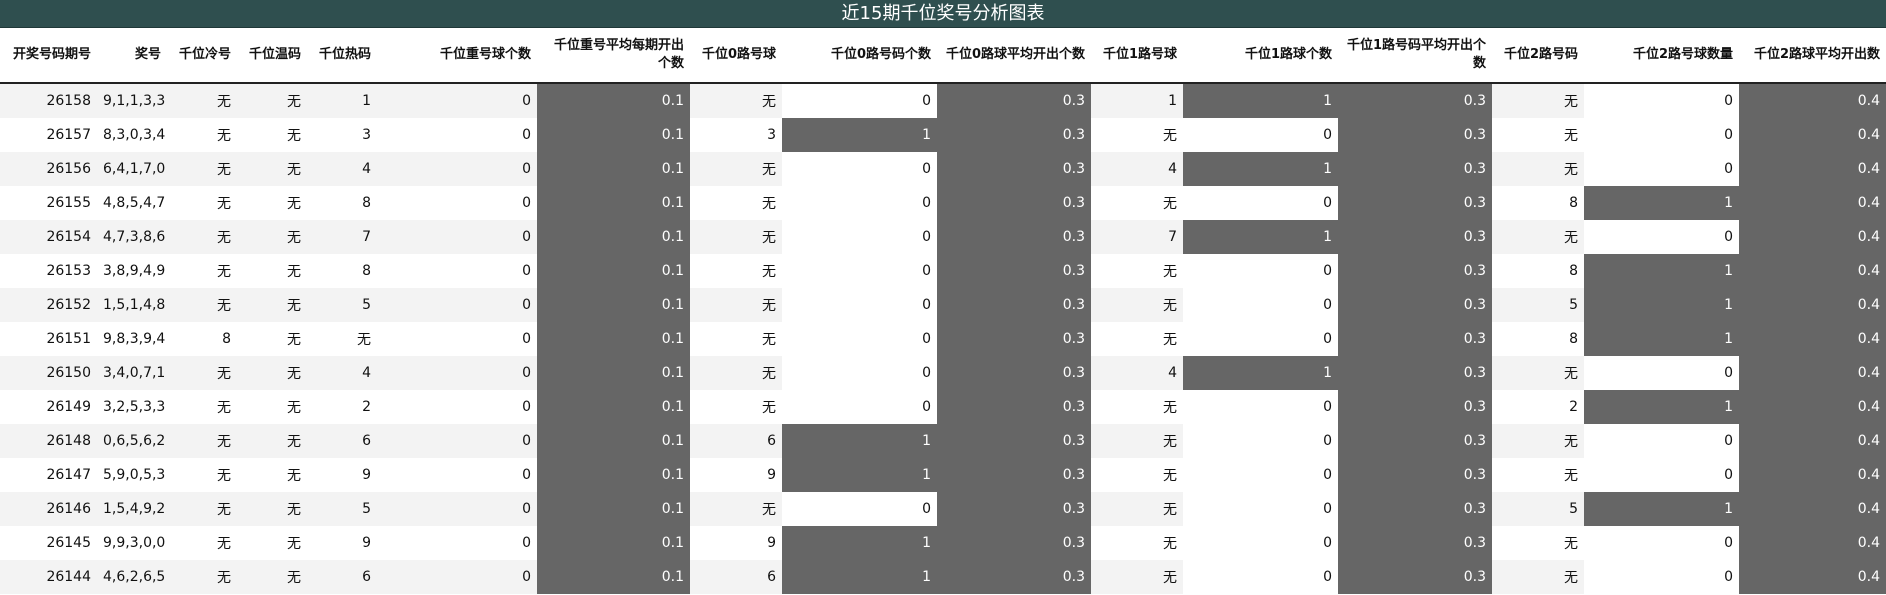 The image size is (1886, 595). I want to click on column-header: 千位2路号码, so click(1538, 56).